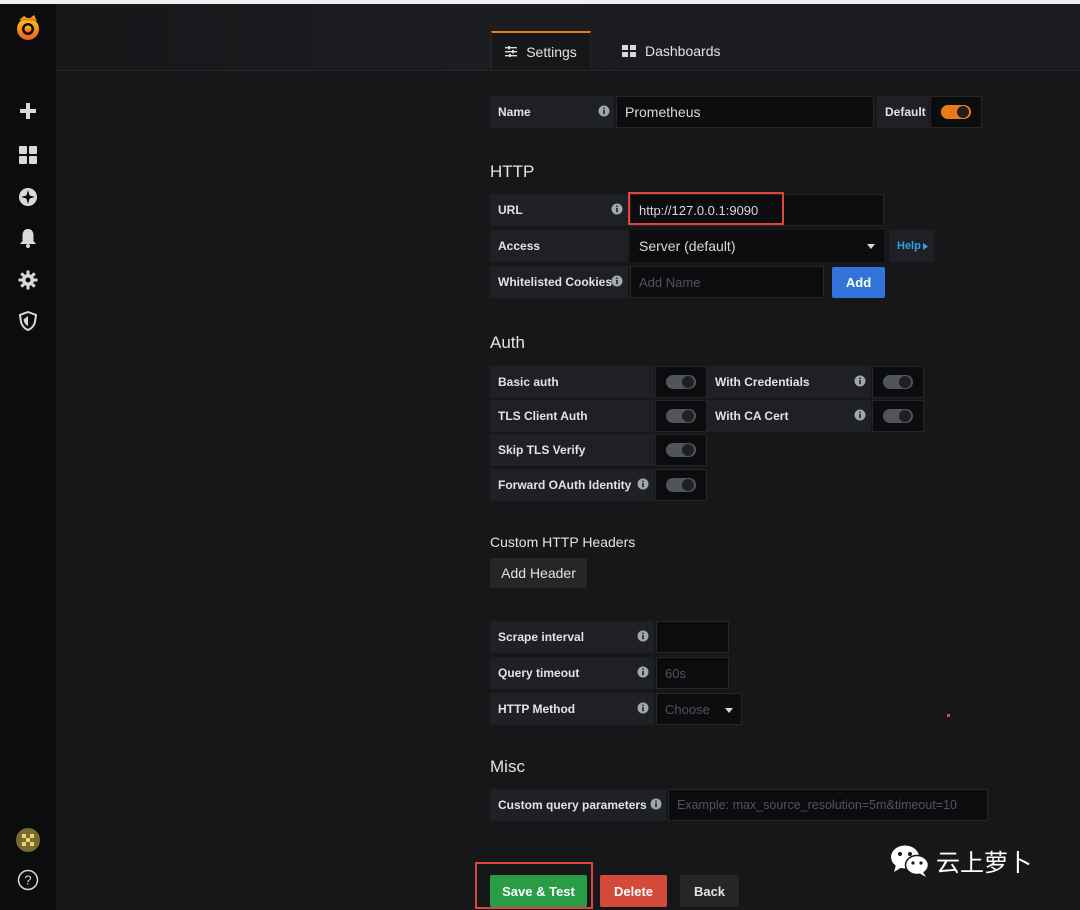 The height and width of the screenshot is (910, 1080). I want to click on with-ca-cert-label: With CA Cert, so click(789, 416).